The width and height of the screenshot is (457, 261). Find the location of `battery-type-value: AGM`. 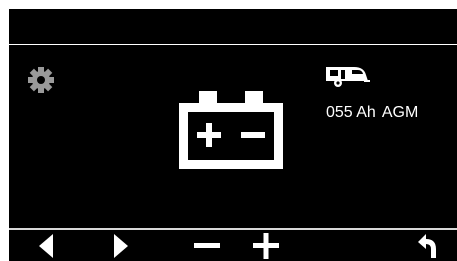

battery-type-value: AGM is located at coordinates (400, 112).